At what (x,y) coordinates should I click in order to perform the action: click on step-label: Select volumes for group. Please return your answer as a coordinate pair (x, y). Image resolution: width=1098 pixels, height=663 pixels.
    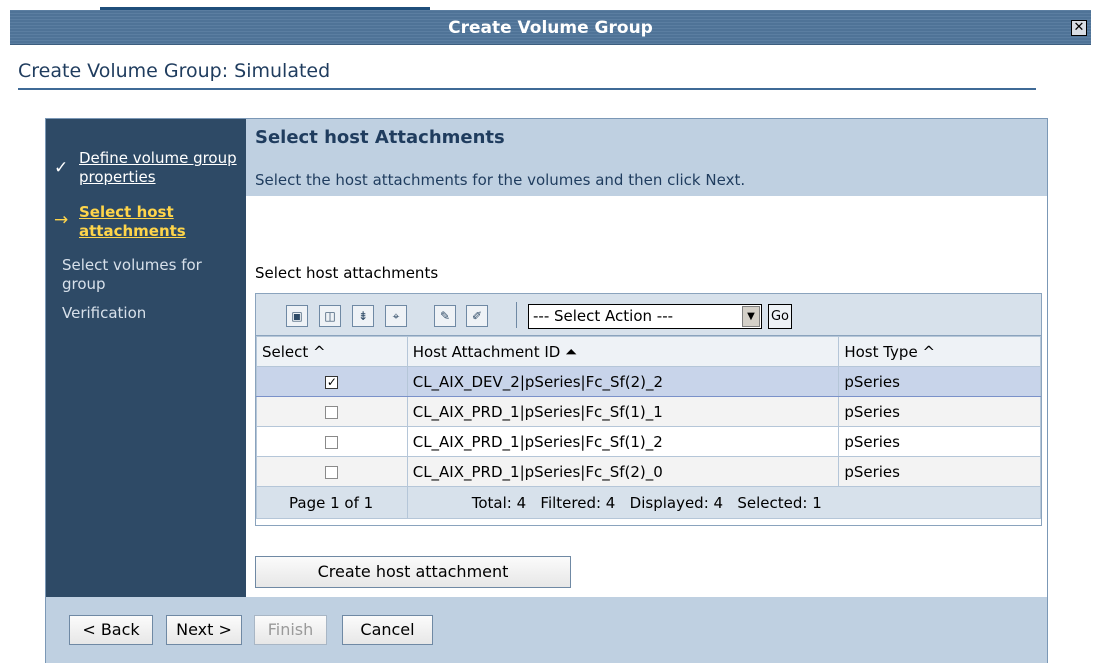
    Looking at the image, I should click on (132, 274).